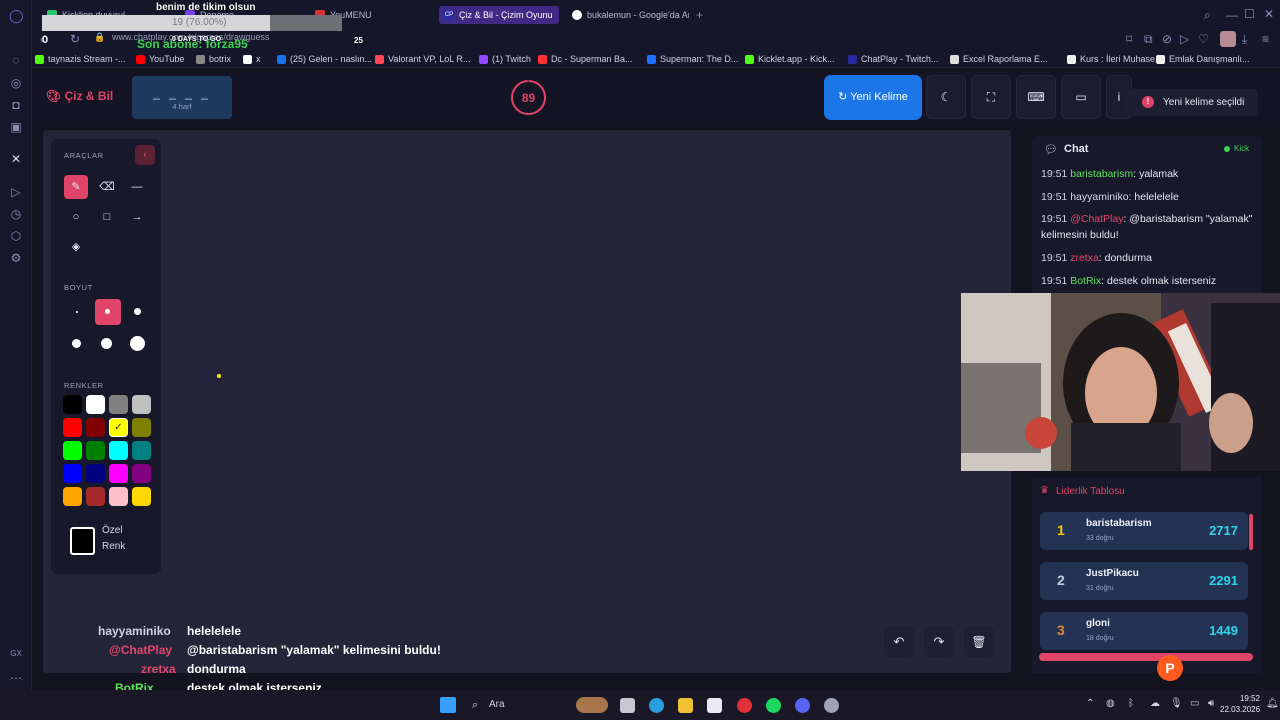 The image size is (1280, 720). What do you see at coordinates (213, 59) in the screenshot?
I see `bookmark-item: botrix` at bounding box center [213, 59].